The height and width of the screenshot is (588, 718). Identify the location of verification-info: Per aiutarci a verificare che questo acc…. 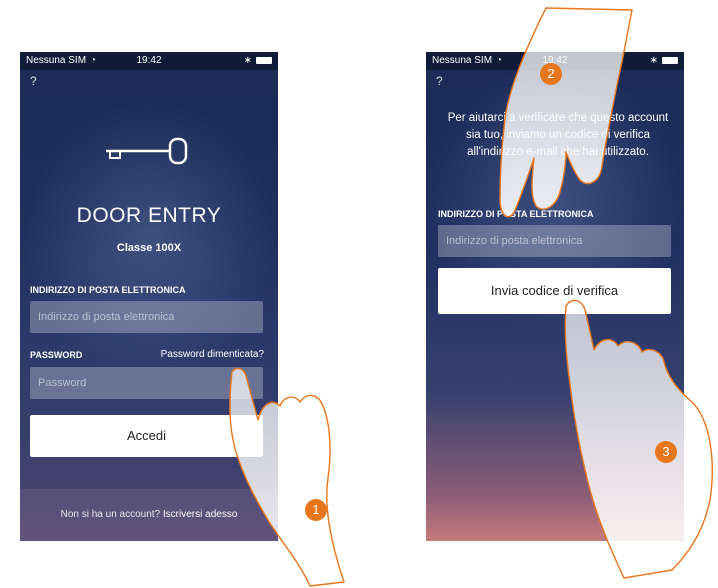
(558, 135).